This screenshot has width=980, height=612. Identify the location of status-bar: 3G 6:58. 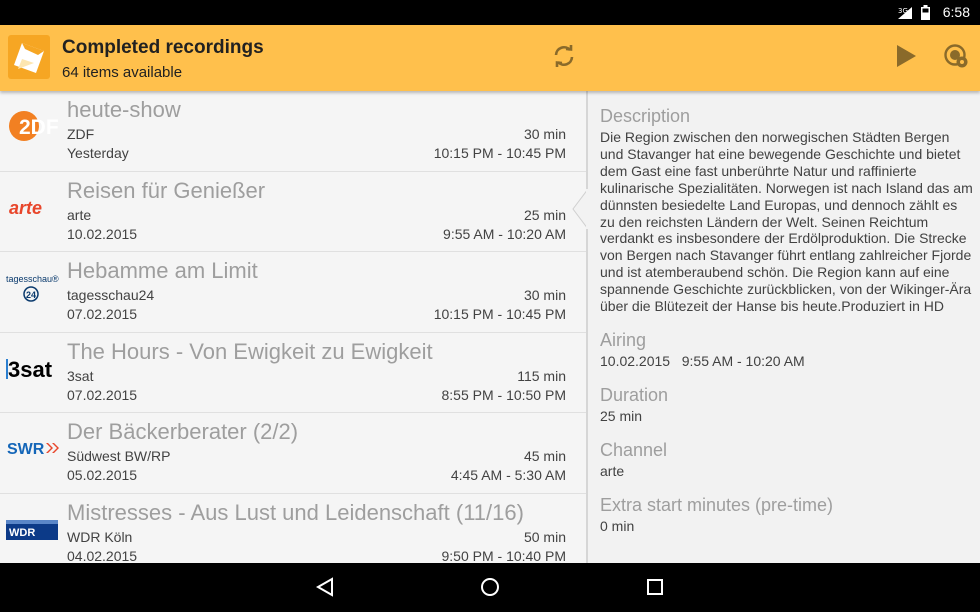
(490, 12).